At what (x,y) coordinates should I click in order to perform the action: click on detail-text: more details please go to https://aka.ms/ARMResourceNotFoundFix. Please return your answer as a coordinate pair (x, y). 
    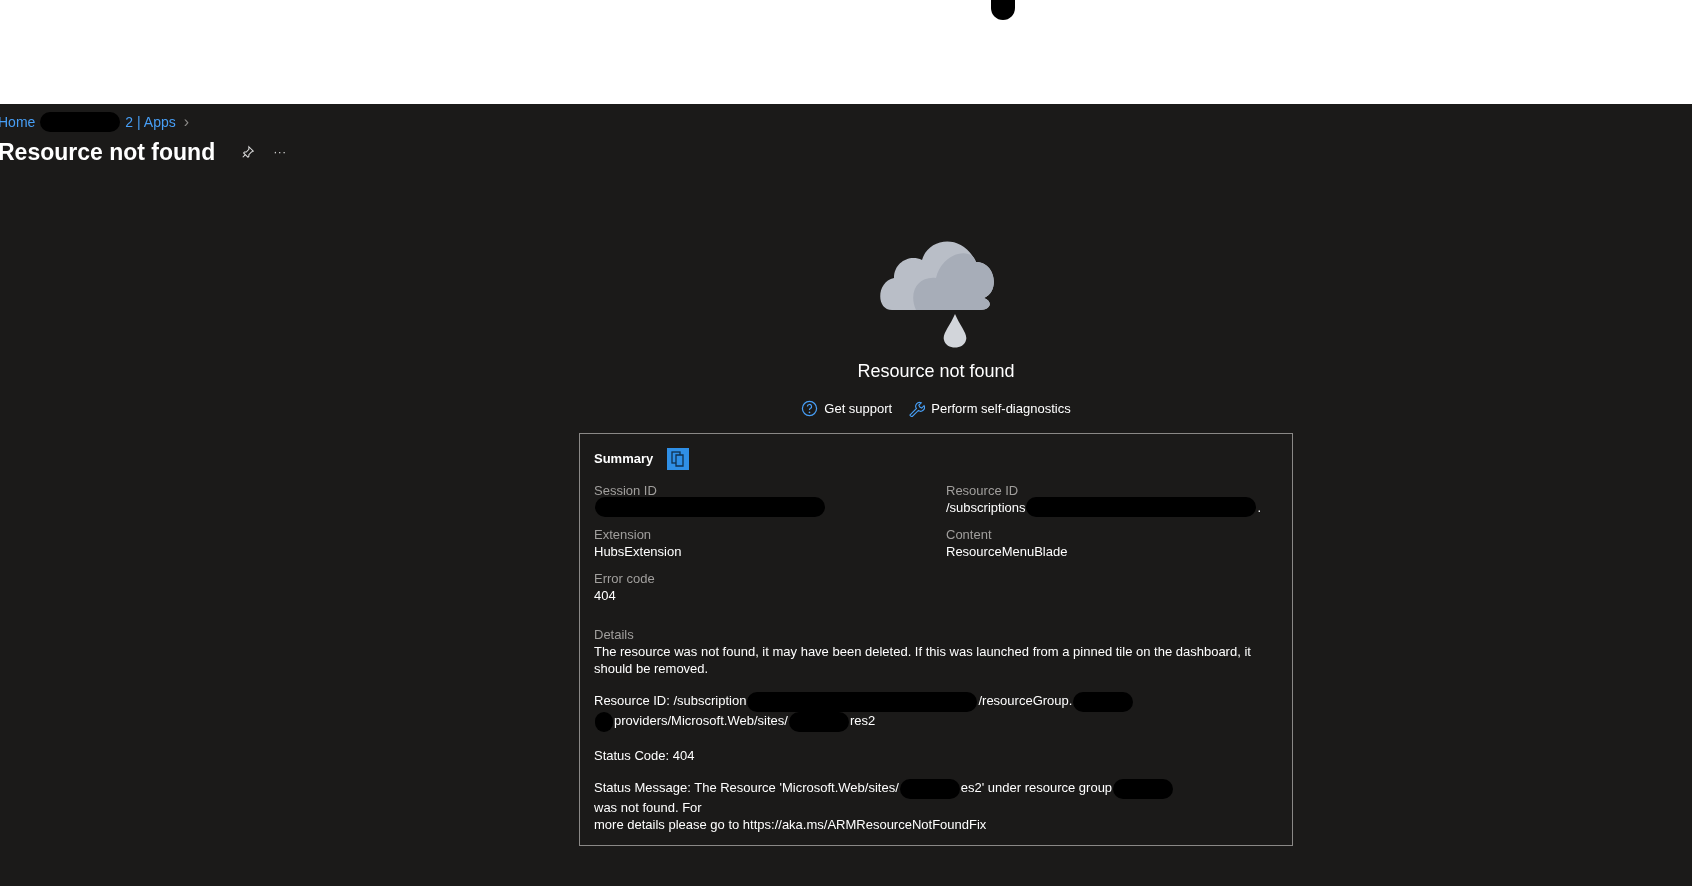
    Looking at the image, I should click on (790, 824).